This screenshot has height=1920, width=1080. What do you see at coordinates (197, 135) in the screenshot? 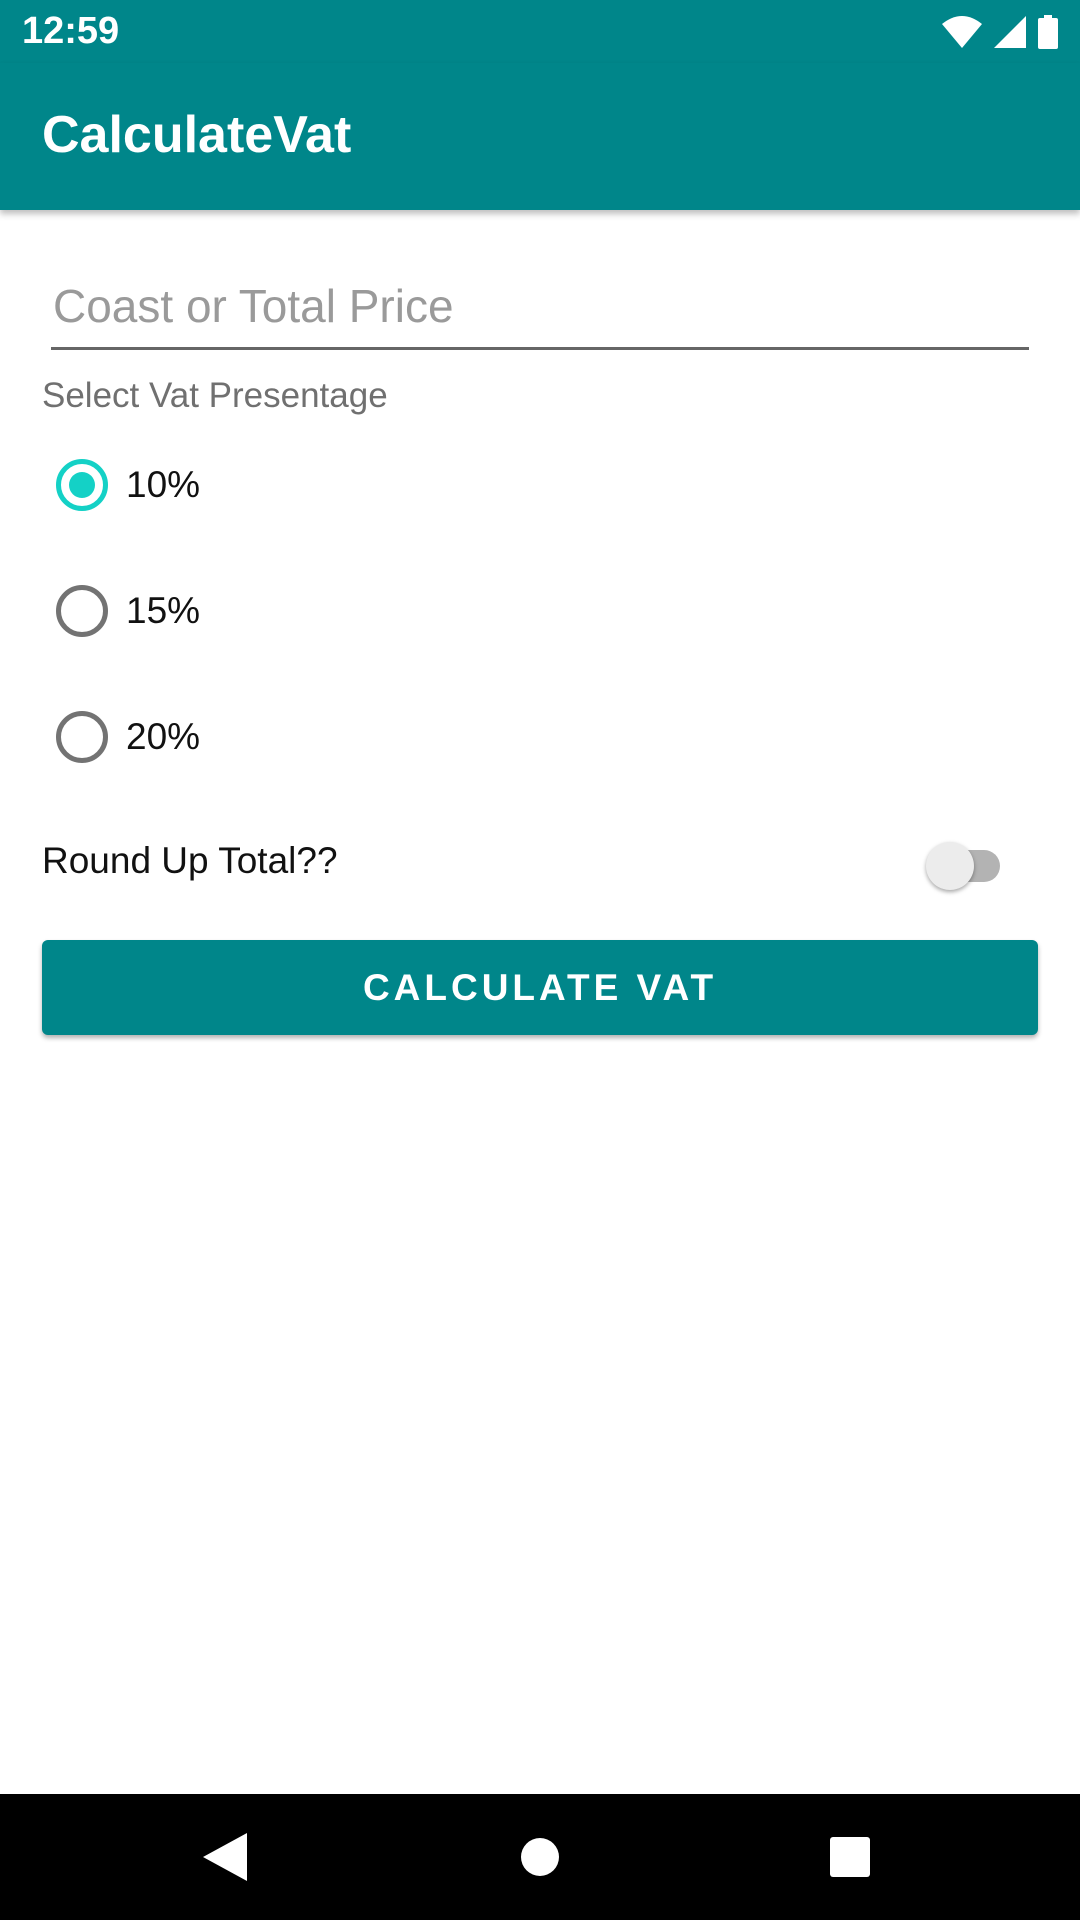
I see `app-title: CalculateVat` at bounding box center [197, 135].